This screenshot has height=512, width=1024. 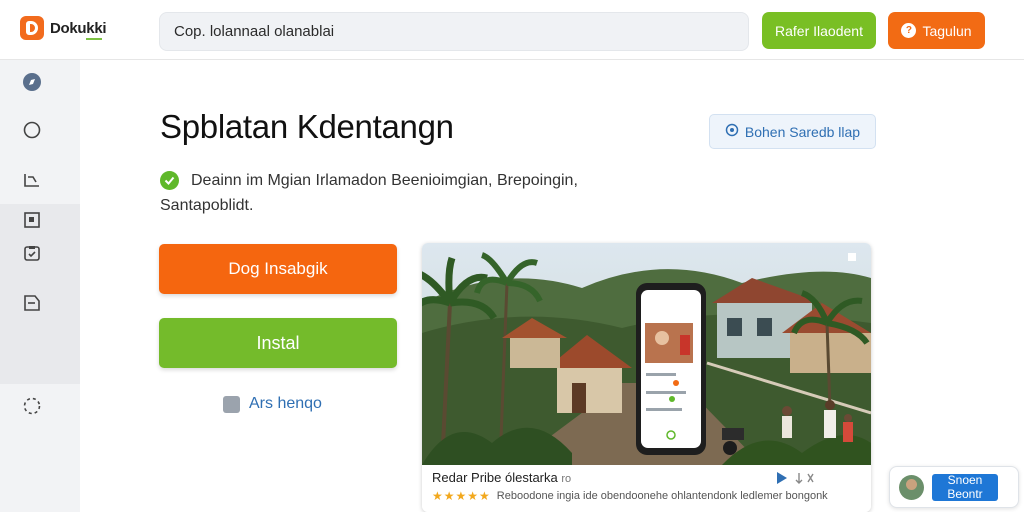 I want to click on brand-logo: Dokukki, so click(x=63, y=28).